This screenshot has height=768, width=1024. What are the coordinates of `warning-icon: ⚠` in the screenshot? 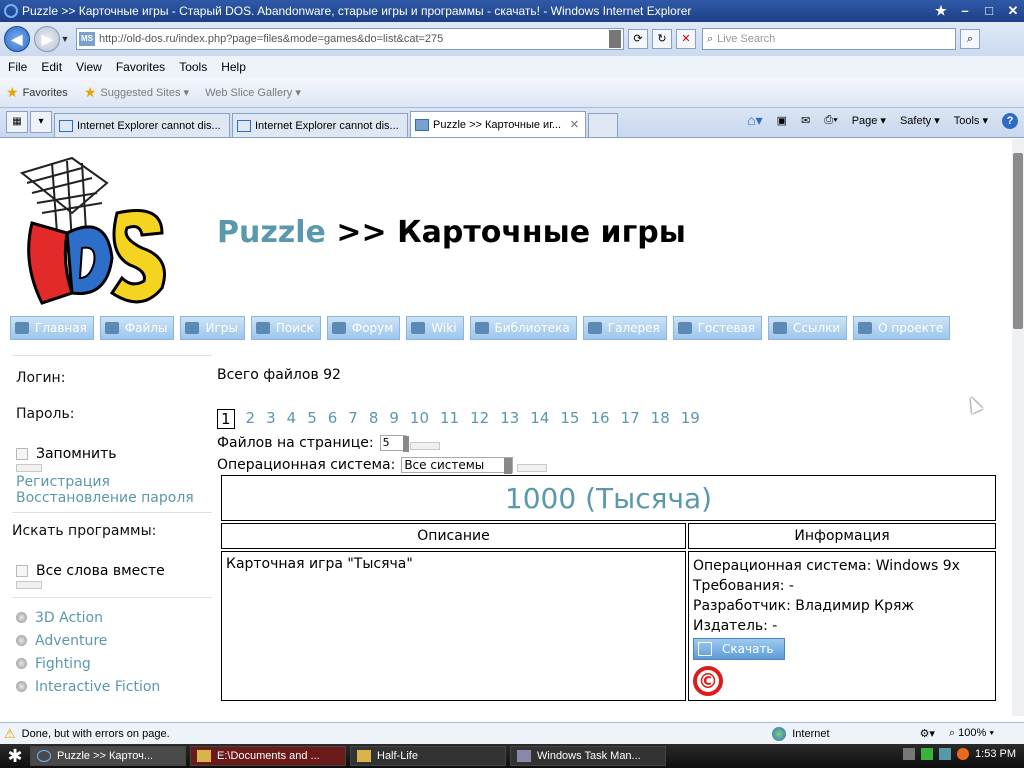 It's located at (10, 734).